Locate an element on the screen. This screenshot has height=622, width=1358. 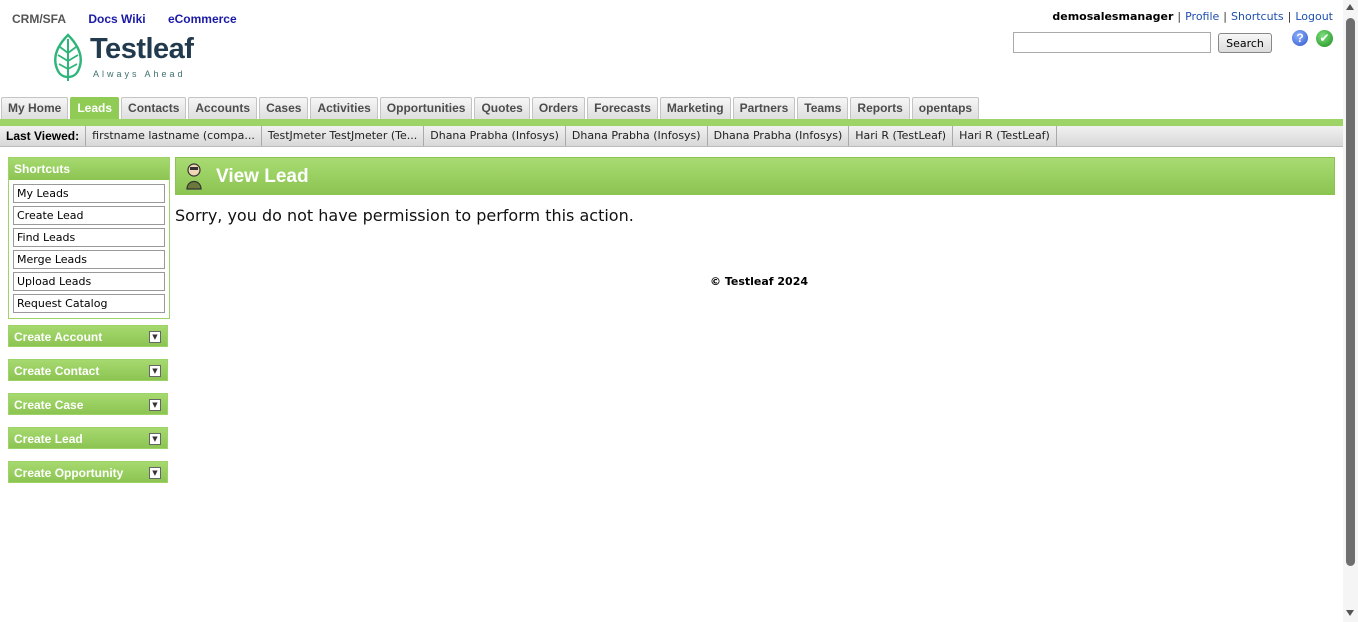
tab-opportunities: Opportunities is located at coordinates (426, 108).